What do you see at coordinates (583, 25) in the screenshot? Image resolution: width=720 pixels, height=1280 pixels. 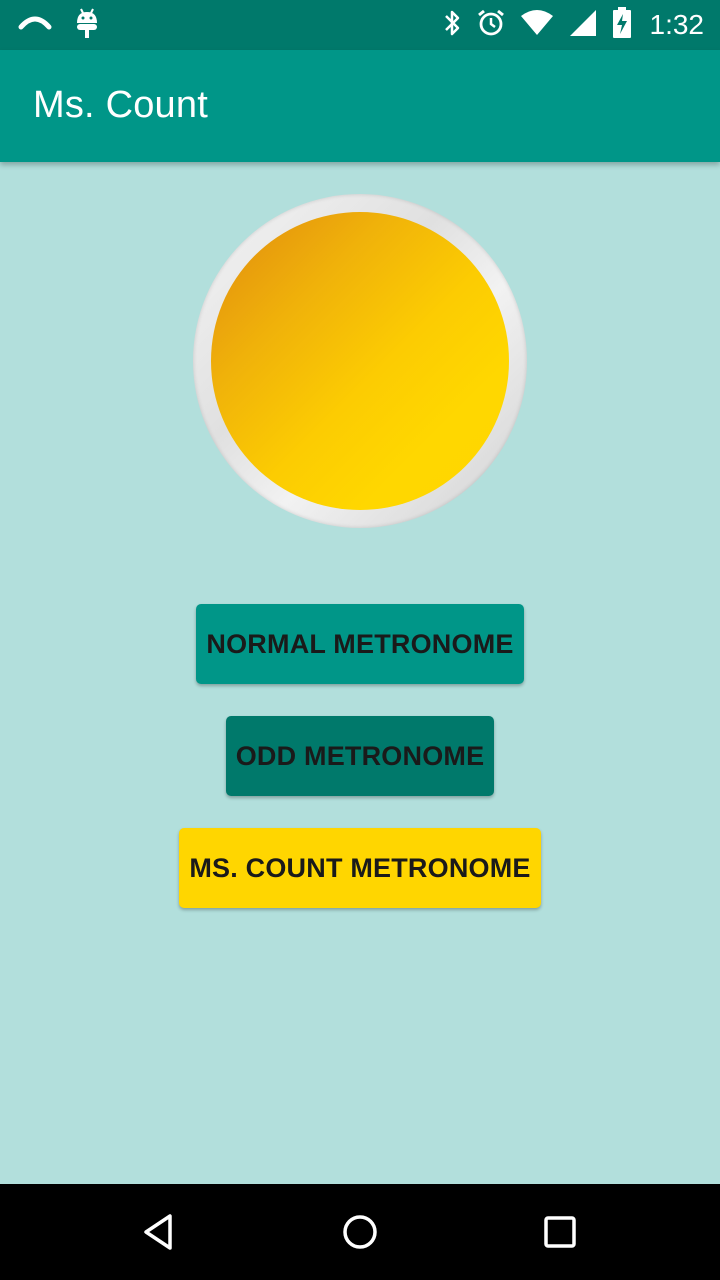 I see `cellular-signal-icon` at bounding box center [583, 25].